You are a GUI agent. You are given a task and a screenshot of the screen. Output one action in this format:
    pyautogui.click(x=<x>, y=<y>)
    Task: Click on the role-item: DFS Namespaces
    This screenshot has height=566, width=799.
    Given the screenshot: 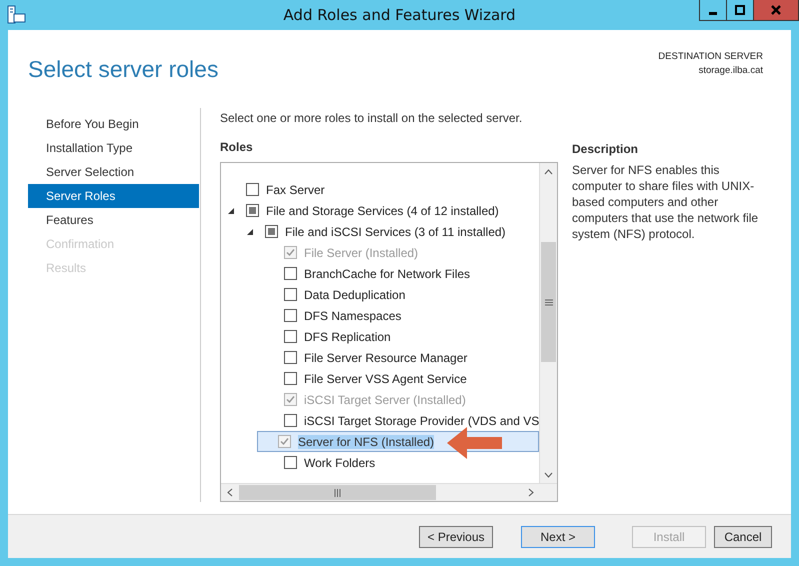 What is the action you would take?
    pyautogui.click(x=380, y=315)
    